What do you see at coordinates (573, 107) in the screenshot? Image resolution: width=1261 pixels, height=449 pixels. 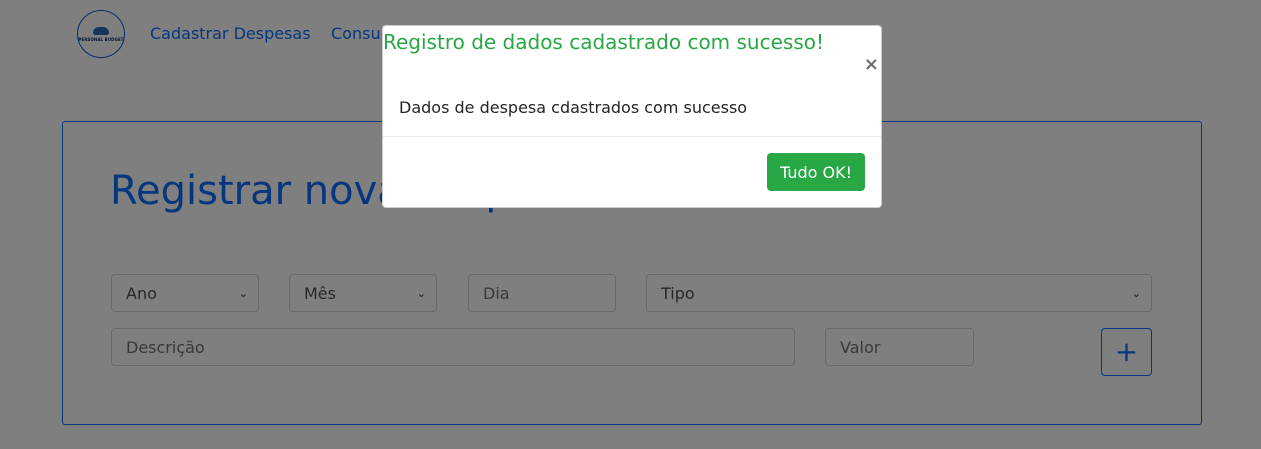 I see `modal-body-text: Dados de despesa cdastrados com sucesso` at bounding box center [573, 107].